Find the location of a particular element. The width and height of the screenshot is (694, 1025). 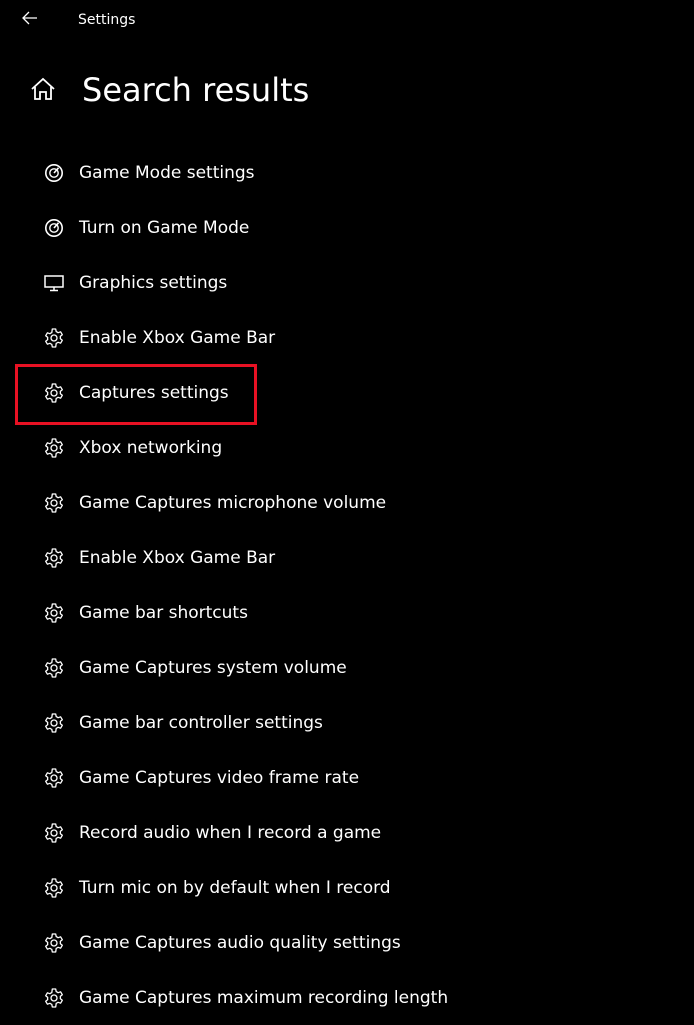

result-label: Turn mic on by default when I record is located at coordinates (235, 888).